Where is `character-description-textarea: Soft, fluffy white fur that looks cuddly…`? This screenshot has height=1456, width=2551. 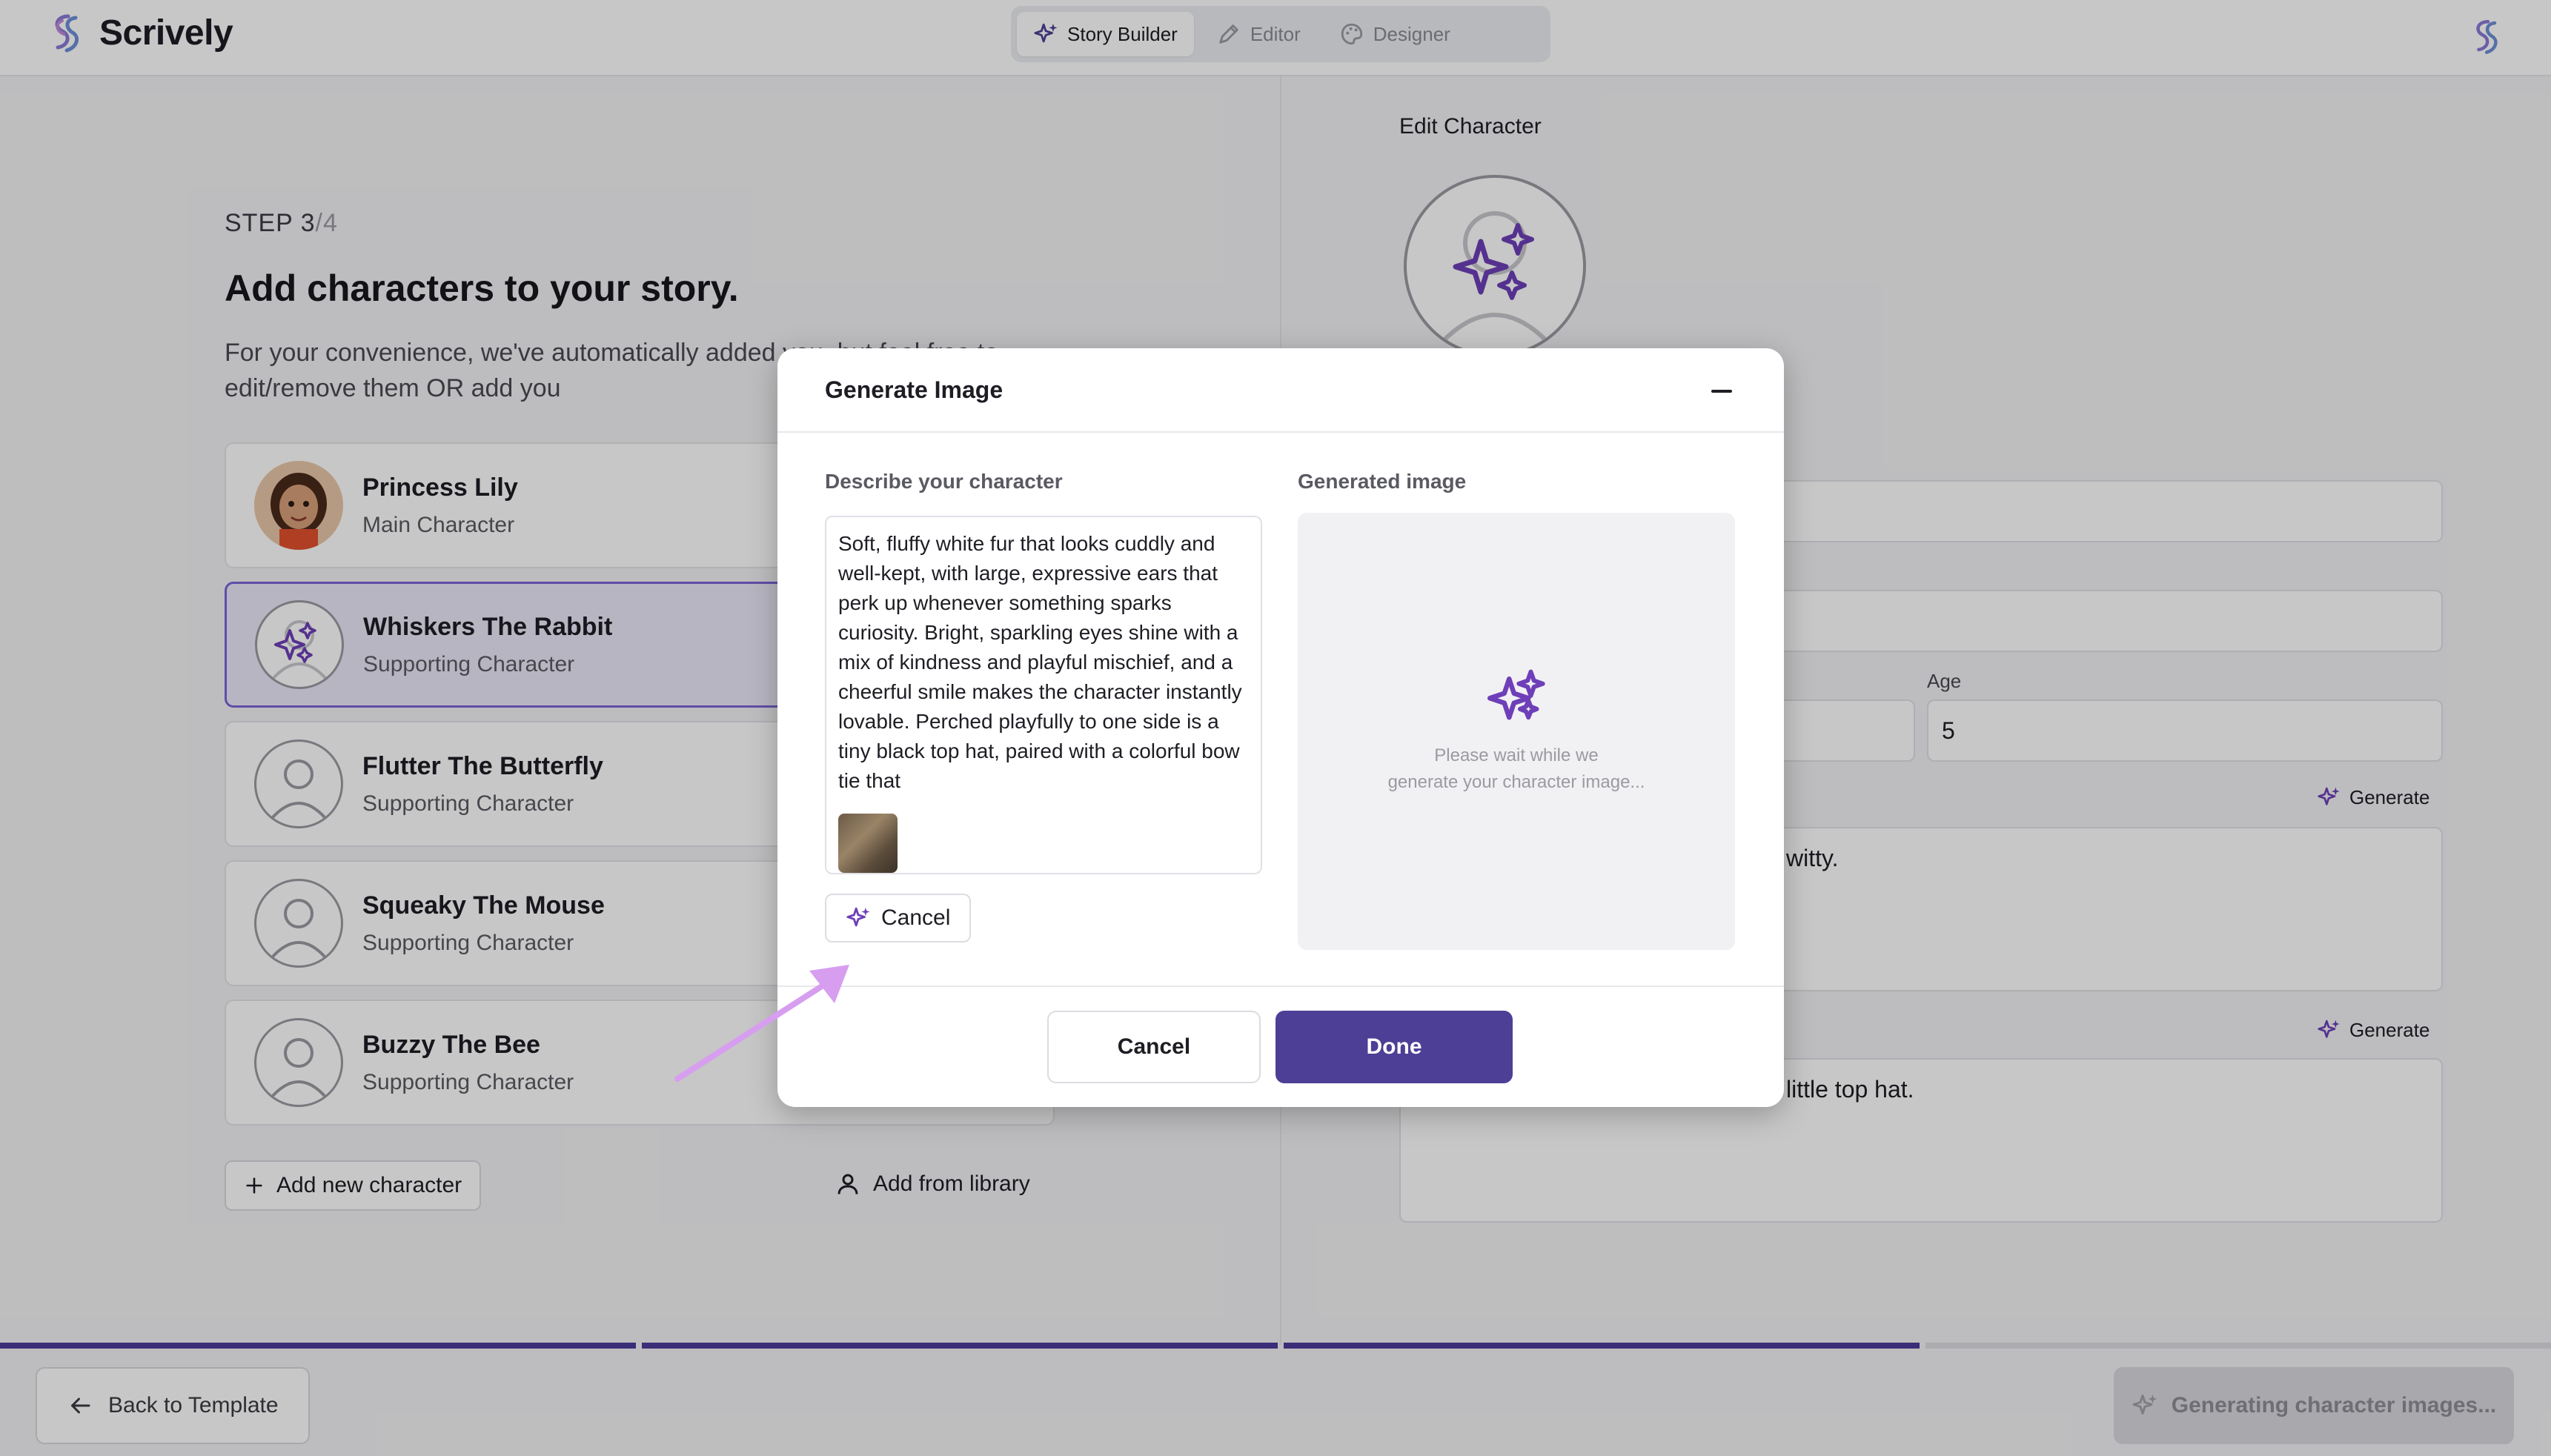
character-description-textarea: Soft, fluffy white fur that looks cuddly… is located at coordinates (1043, 695).